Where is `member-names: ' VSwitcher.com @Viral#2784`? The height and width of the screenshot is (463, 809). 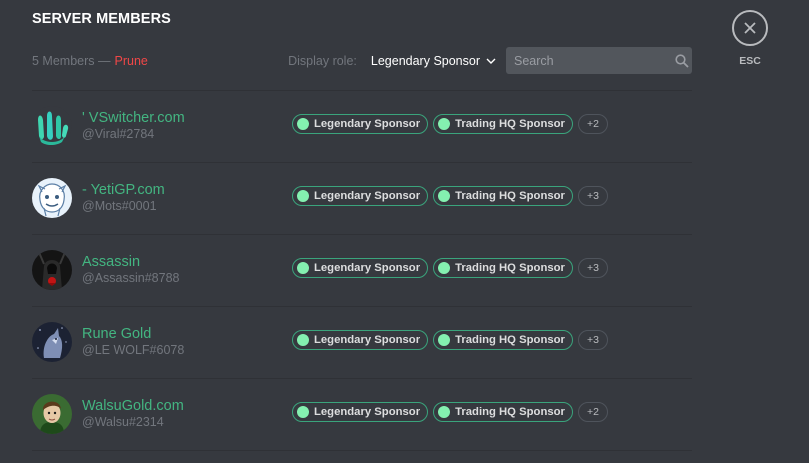
member-names: ' VSwitcher.com @Viral#2784 is located at coordinates (182, 126).